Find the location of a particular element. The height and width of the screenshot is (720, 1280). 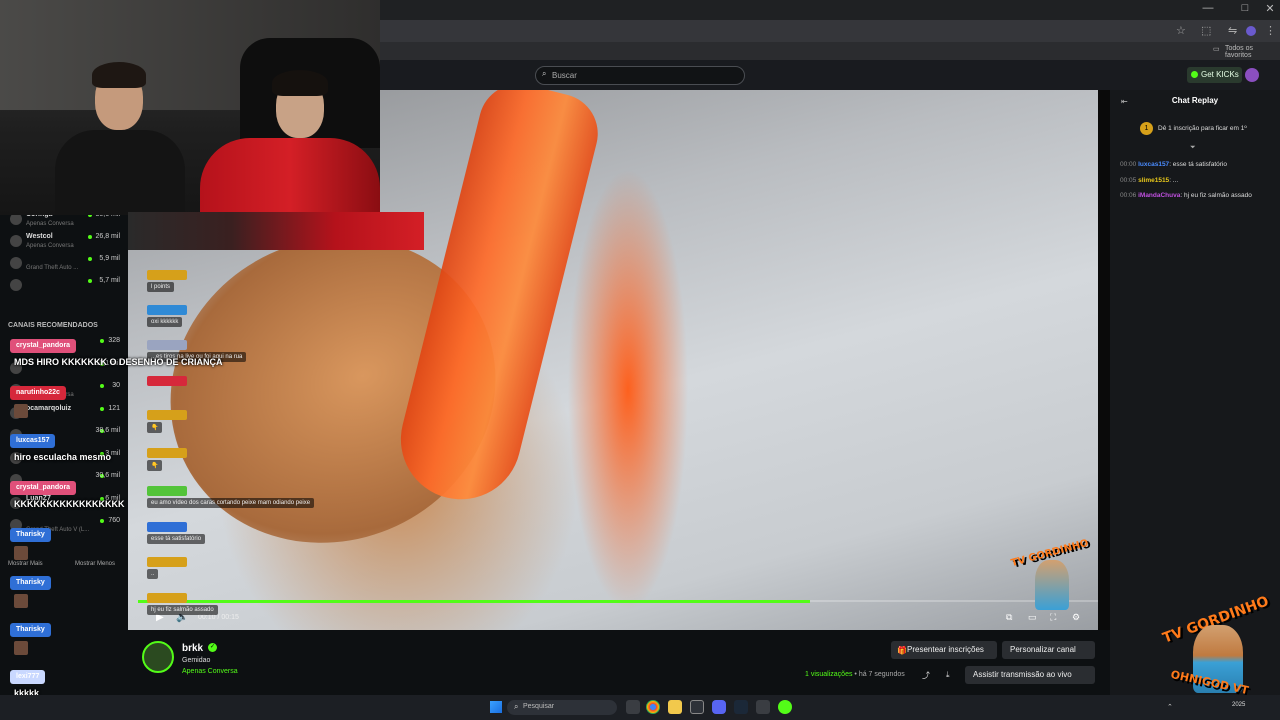

sidebar-viewer-count: 30 is located at coordinates (116, 385).